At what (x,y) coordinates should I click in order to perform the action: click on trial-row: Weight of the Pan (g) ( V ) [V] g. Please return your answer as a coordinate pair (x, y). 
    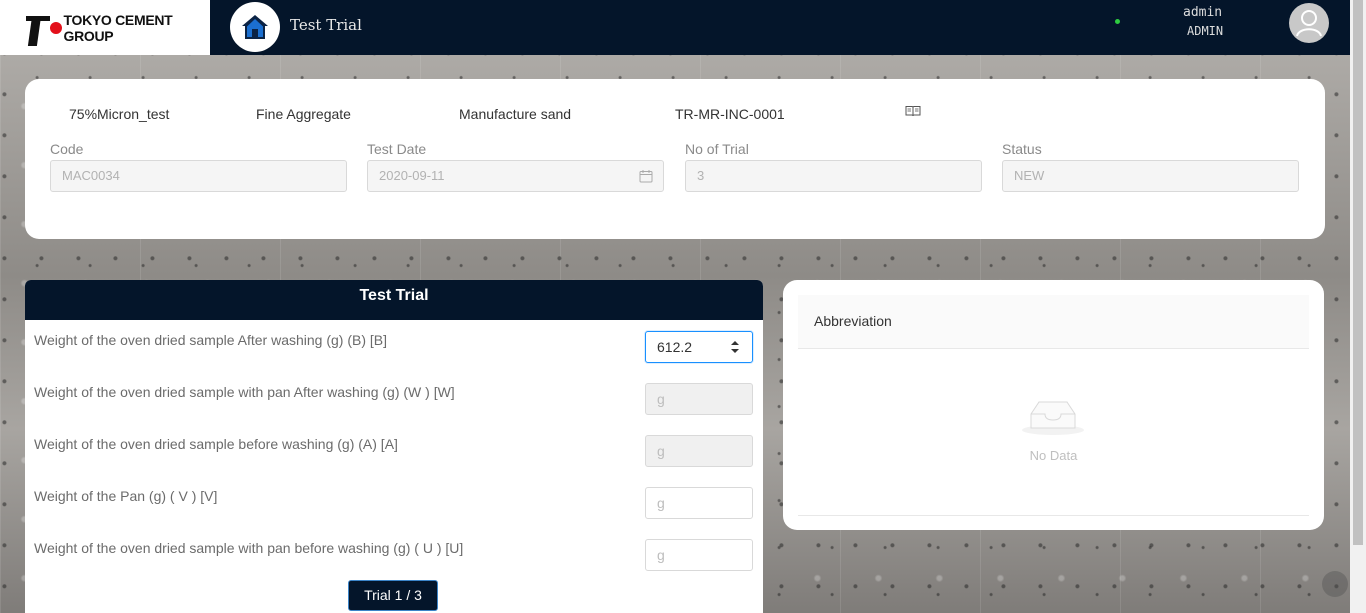
    Looking at the image, I should click on (394, 502).